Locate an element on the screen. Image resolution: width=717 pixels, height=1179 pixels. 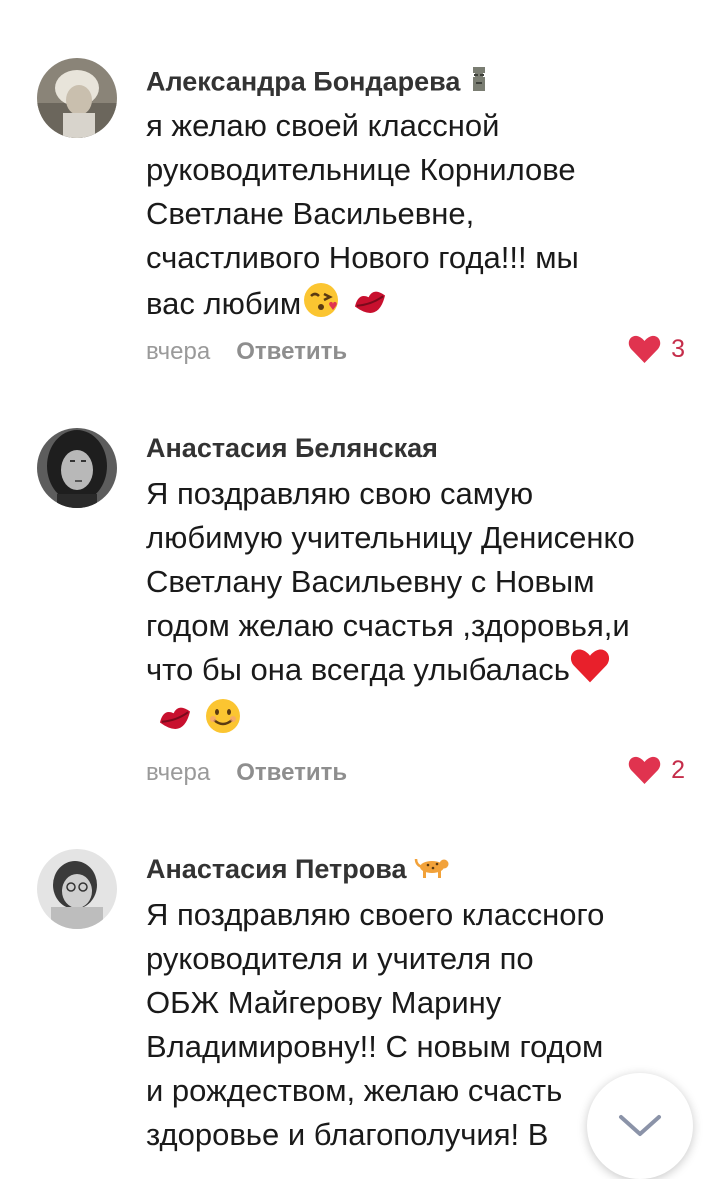
like-button: 3 is located at coordinates (656, 349).